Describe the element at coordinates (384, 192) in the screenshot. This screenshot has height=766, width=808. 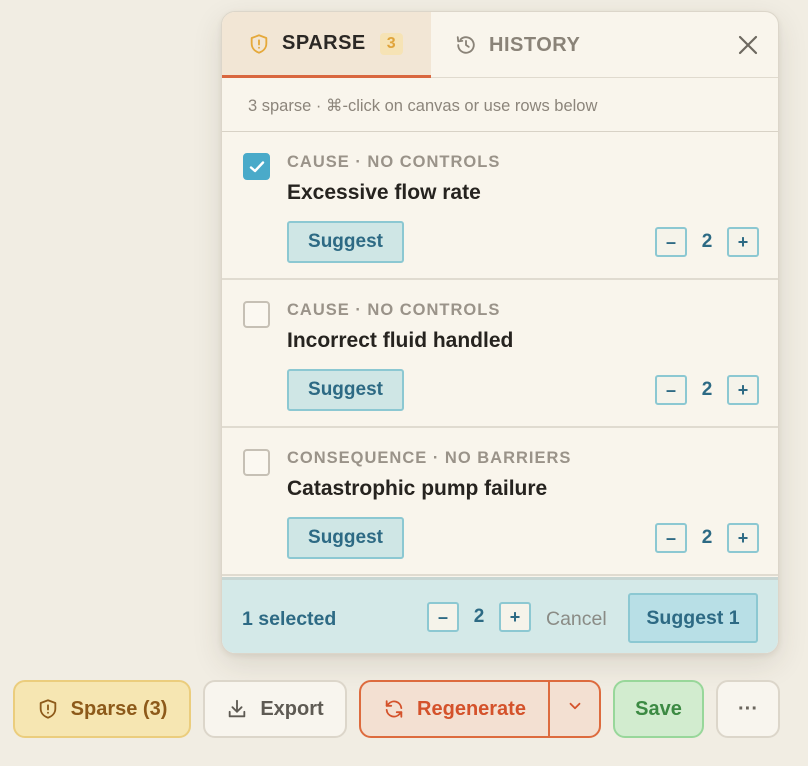
I see `row-title: Excessive flow rate` at that location.